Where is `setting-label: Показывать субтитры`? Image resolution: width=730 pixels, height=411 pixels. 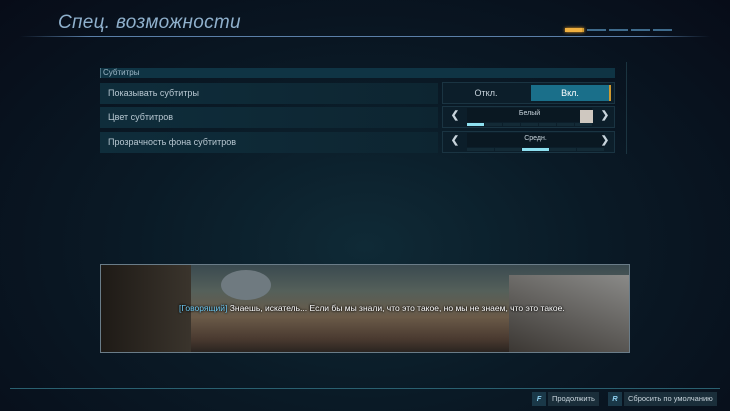
setting-label: Показывать субтитры is located at coordinates (269, 93).